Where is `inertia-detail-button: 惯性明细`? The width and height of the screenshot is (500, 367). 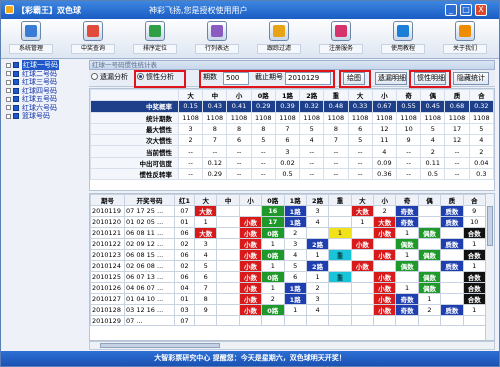 inertia-detail-button: 惯性明细 is located at coordinates (430, 78).